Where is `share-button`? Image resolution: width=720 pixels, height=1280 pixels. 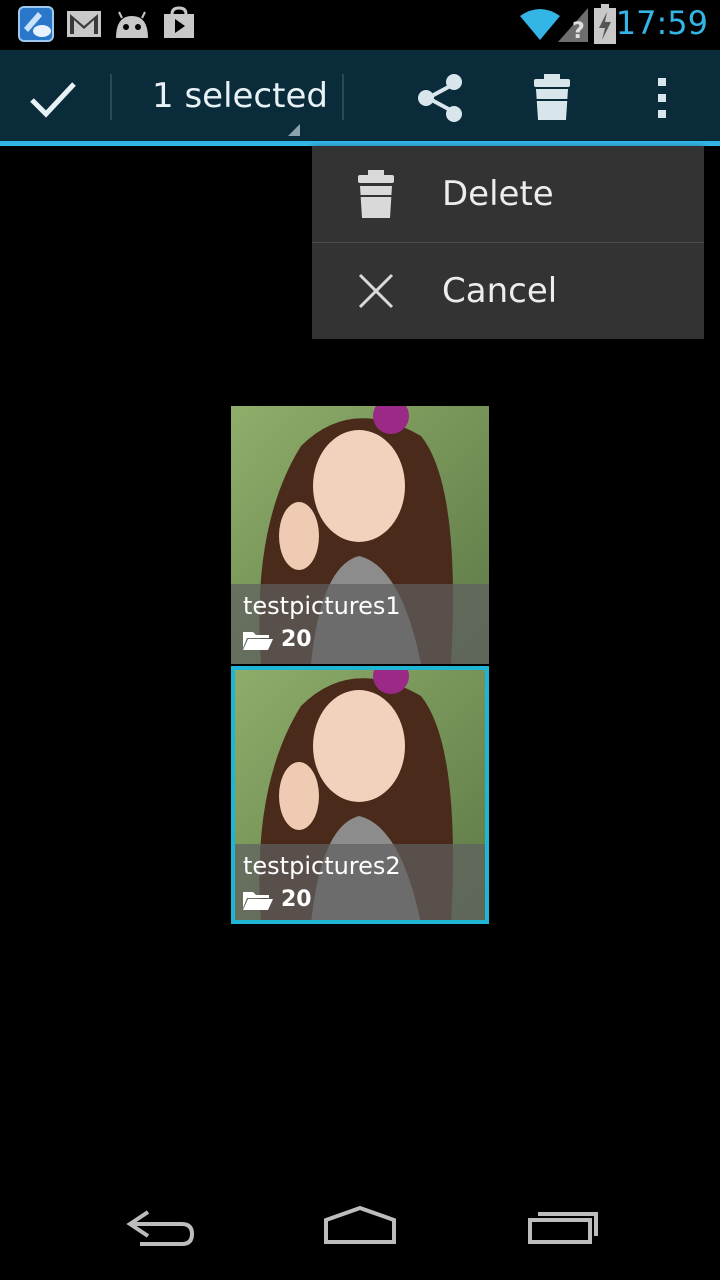
share-button is located at coordinates (441, 96).